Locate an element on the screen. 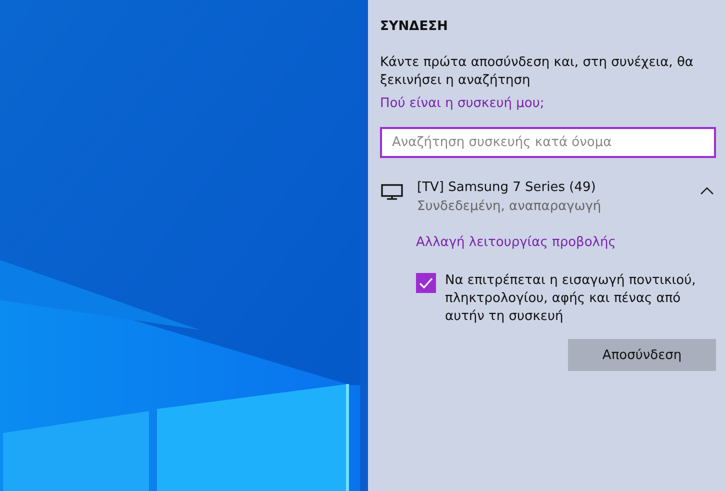 This screenshot has height=491, width=726. monitor-icon is located at coordinates (392, 192).